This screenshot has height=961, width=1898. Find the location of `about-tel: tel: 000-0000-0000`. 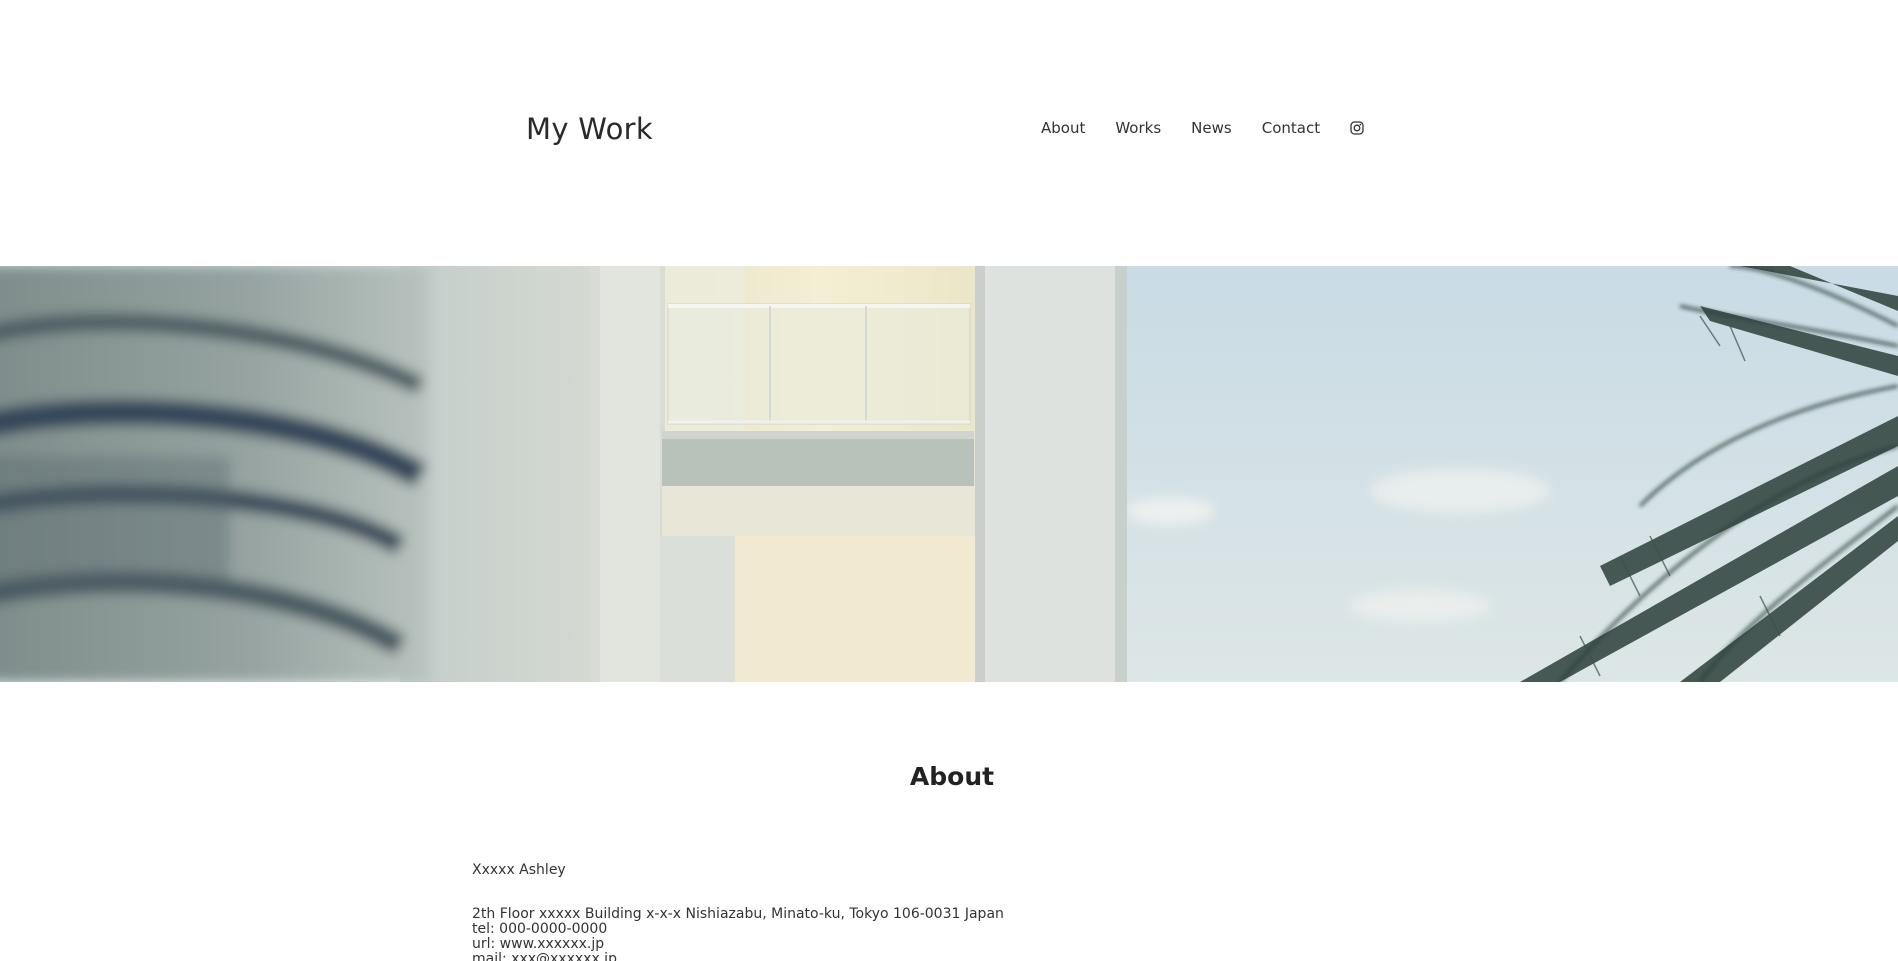

about-tel: tel: 000-0000-0000 is located at coordinates (540, 929).